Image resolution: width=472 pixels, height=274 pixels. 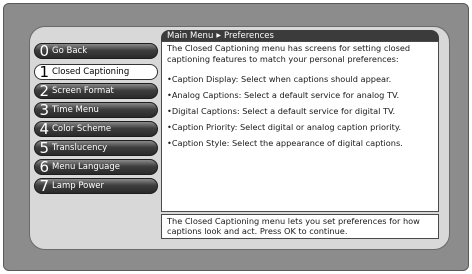 What do you see at coordinates (44, 72) in the screenshot?
I see `menu-item-number: 1` at bounding box center [44, 72].